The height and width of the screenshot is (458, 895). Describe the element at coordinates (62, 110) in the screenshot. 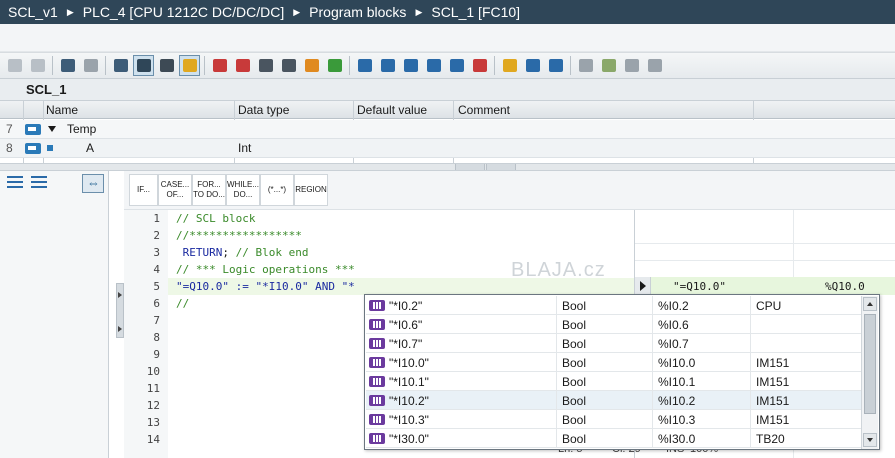

I see `column-header-name: Name` at that location.